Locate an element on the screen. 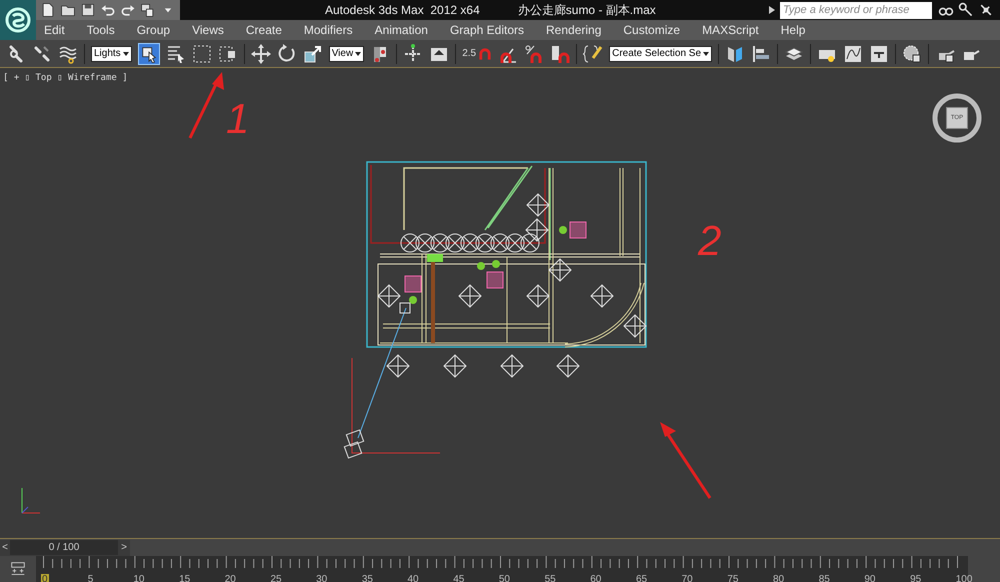 This screenshot has height=582, width=1000. previous-frame-button: < is located at coordinates (5, 547).